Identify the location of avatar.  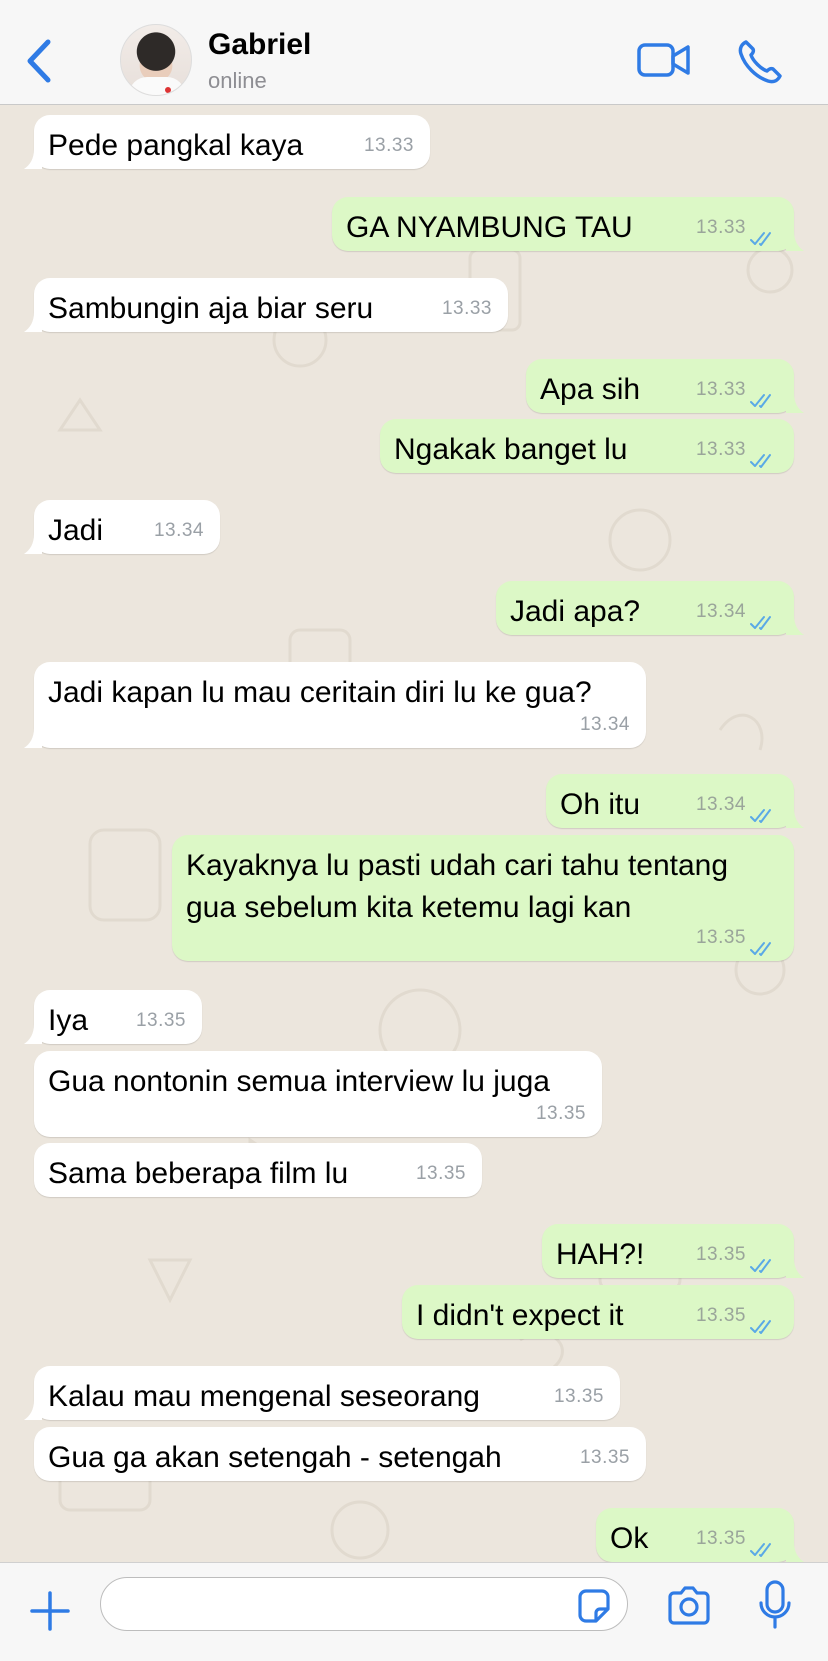
(156, 60).